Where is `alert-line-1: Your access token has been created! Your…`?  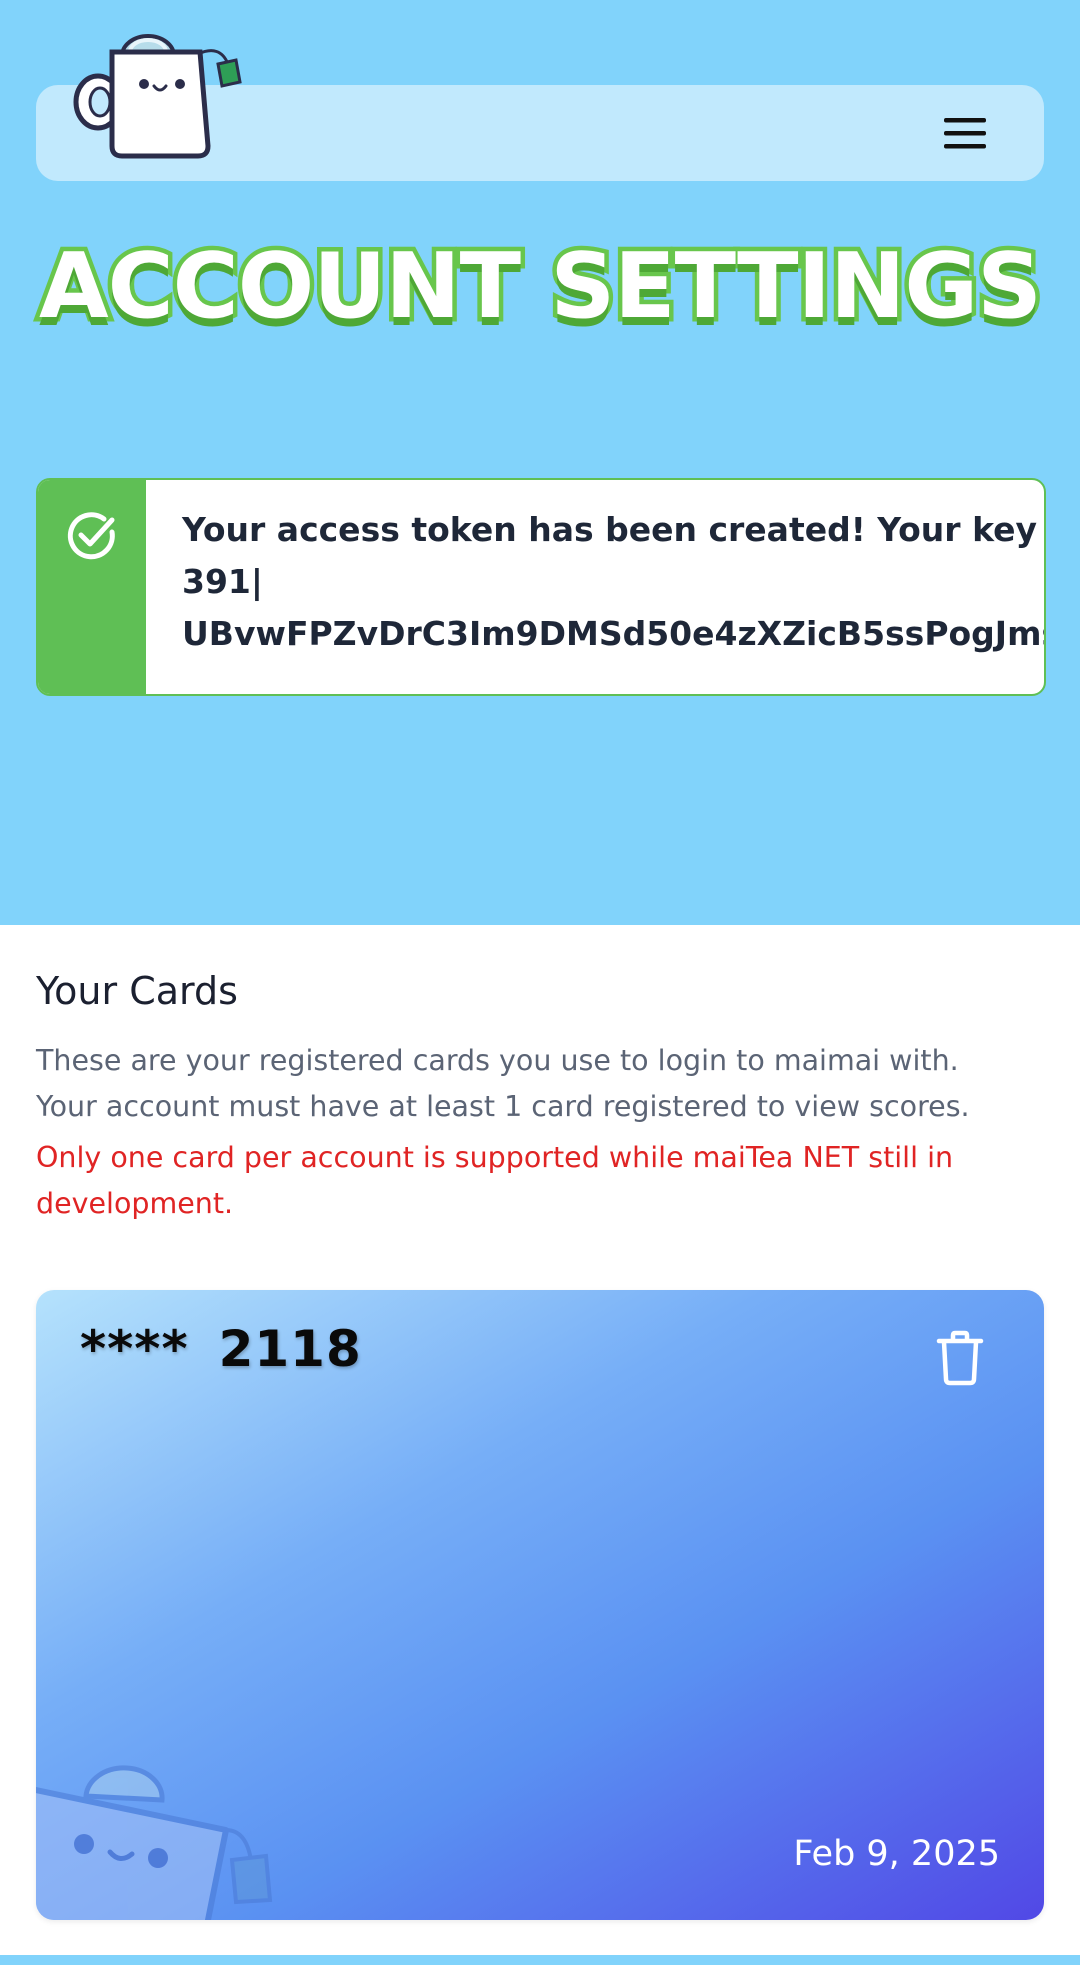 alert-line-1: Your access token has been created! Your… is located at coordinates (614, 529).